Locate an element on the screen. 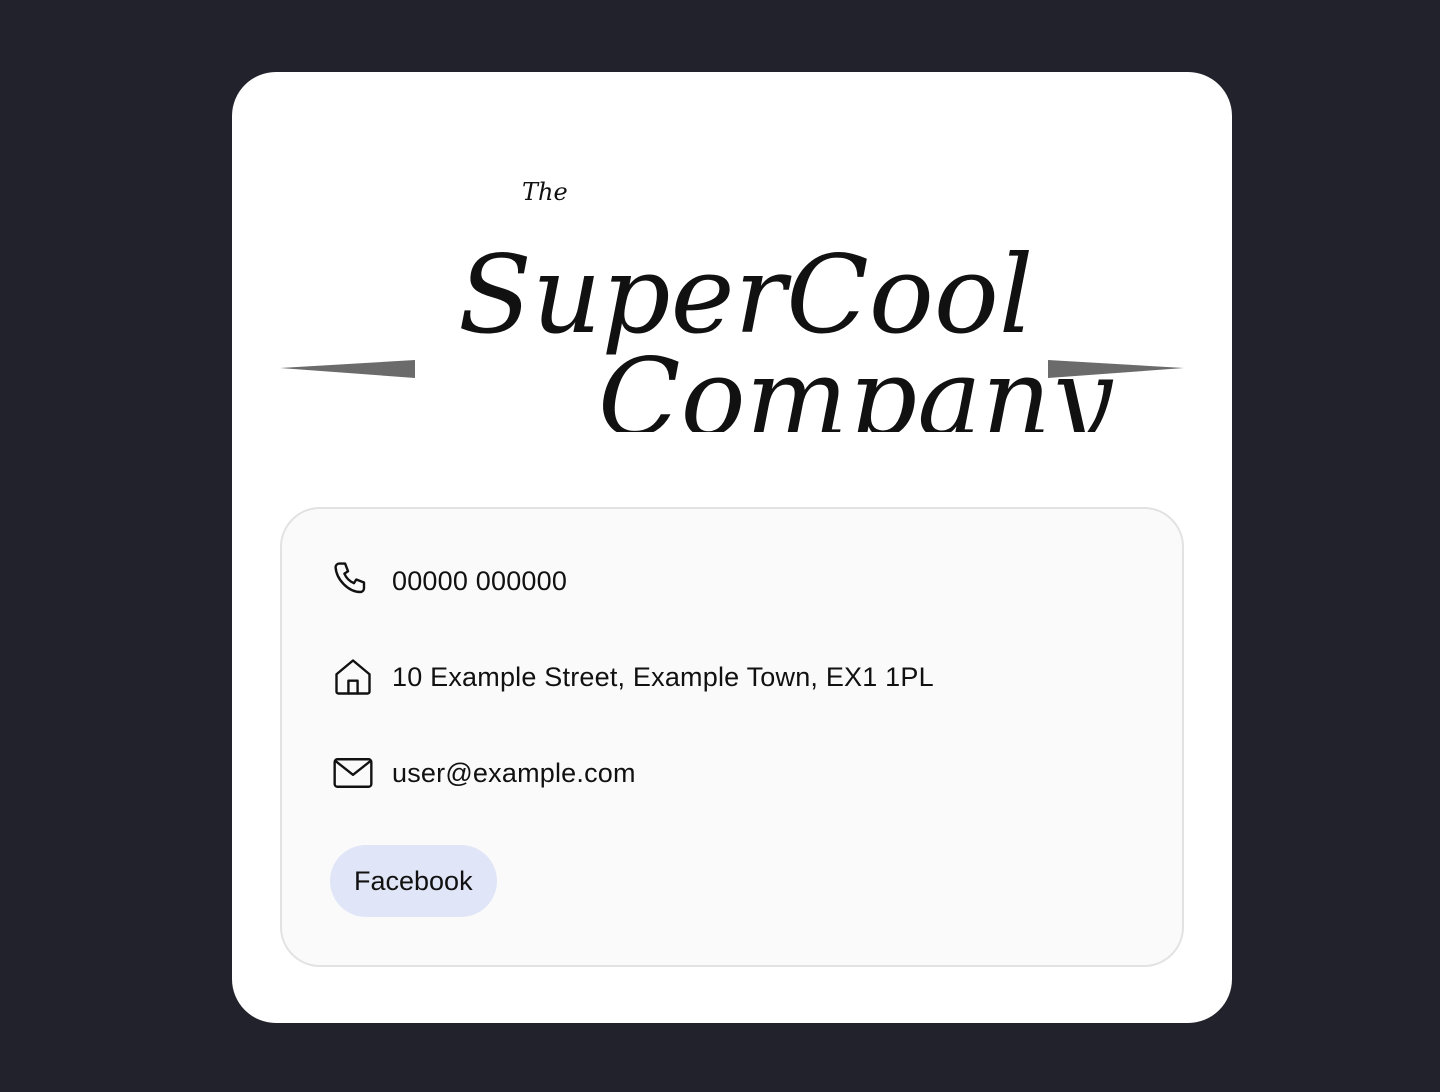 Image resolution: width=1440 pixels, height=1092 pixels. mail-icon is located at coordinates (353, 773).